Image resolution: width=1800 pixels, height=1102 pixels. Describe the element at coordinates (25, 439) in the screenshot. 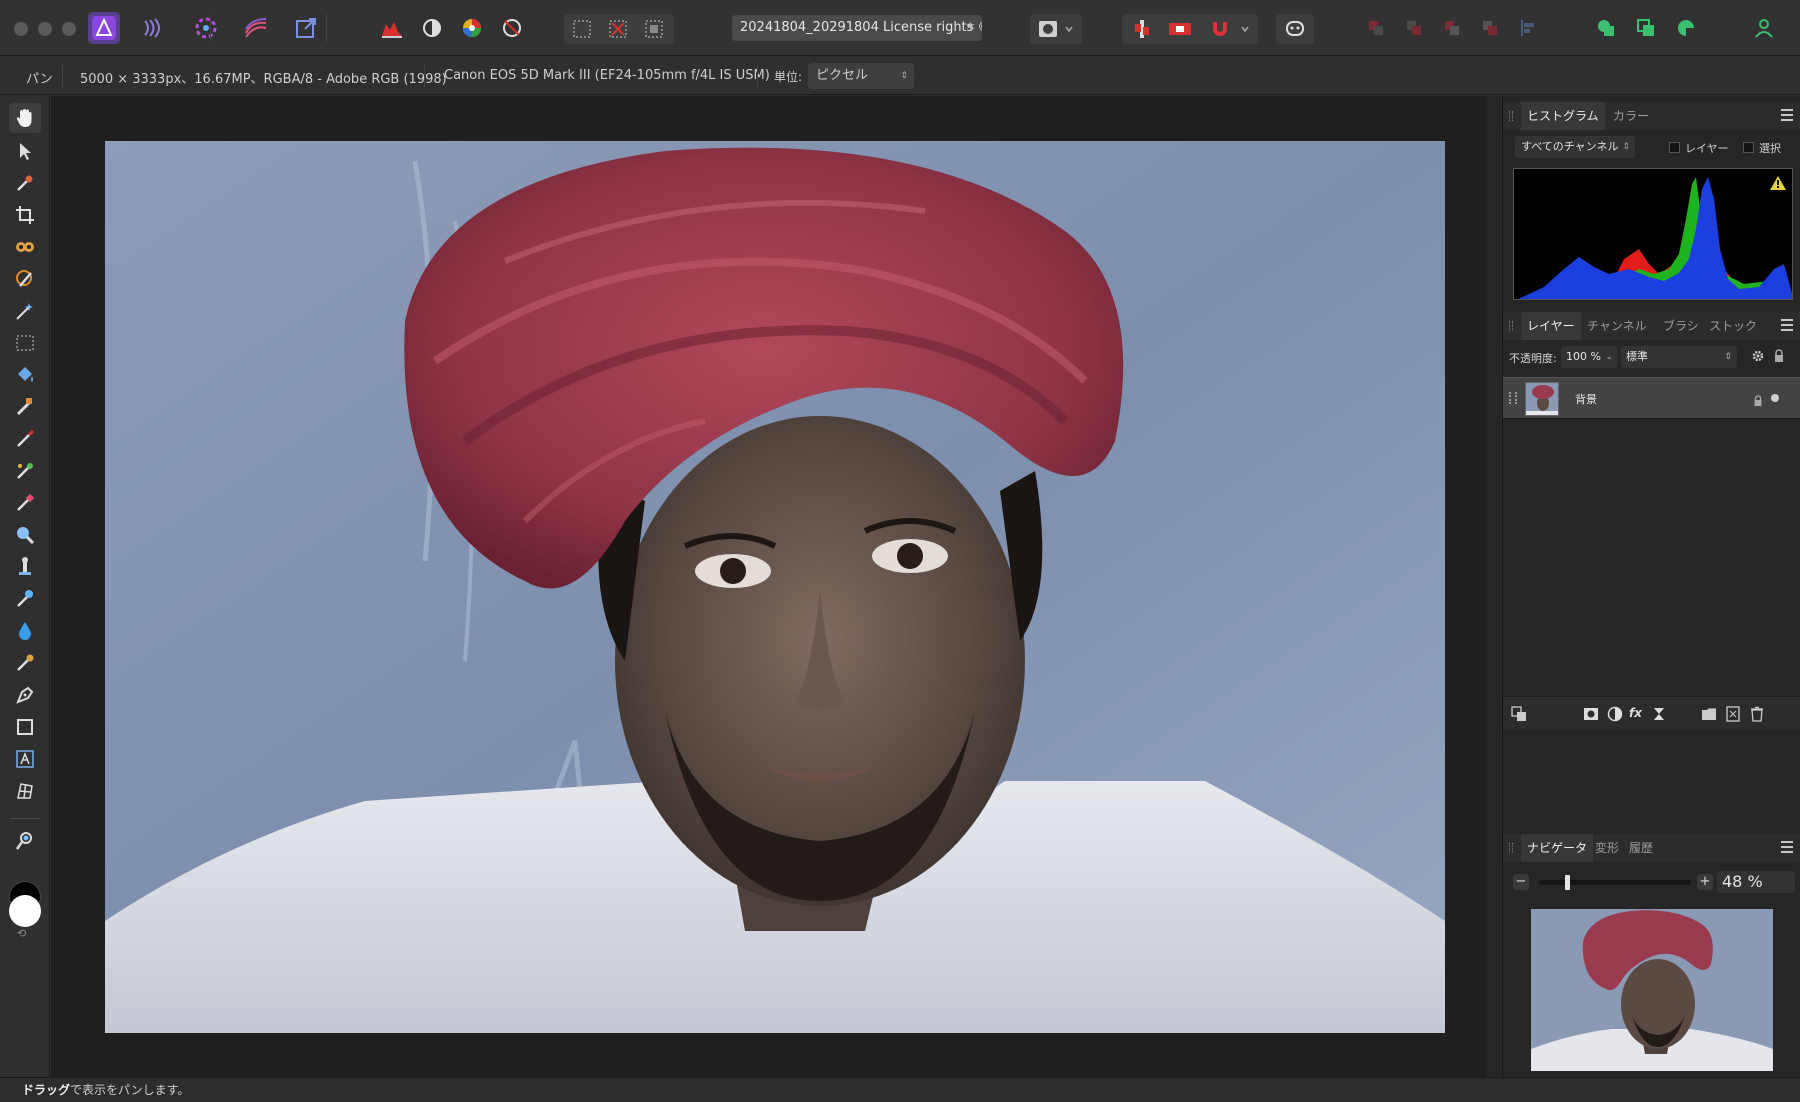

I see `paint-brush-tool-icon` at that location.